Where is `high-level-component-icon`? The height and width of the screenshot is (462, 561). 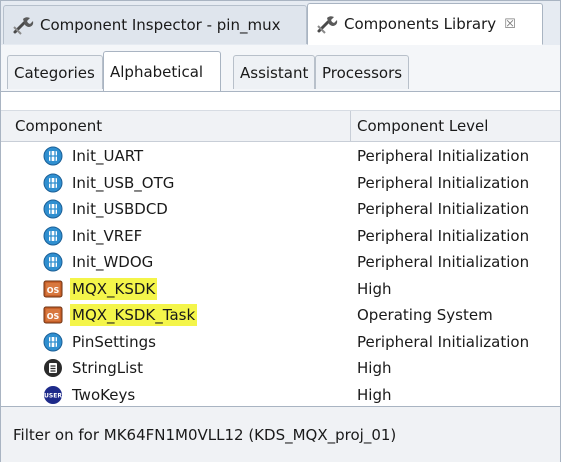 high-level-component-icon is located at coordinates (53, 368).